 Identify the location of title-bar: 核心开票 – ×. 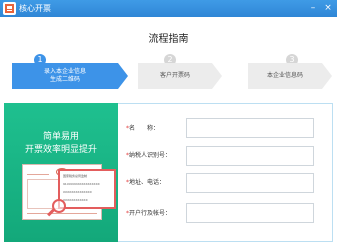
(168, 8).